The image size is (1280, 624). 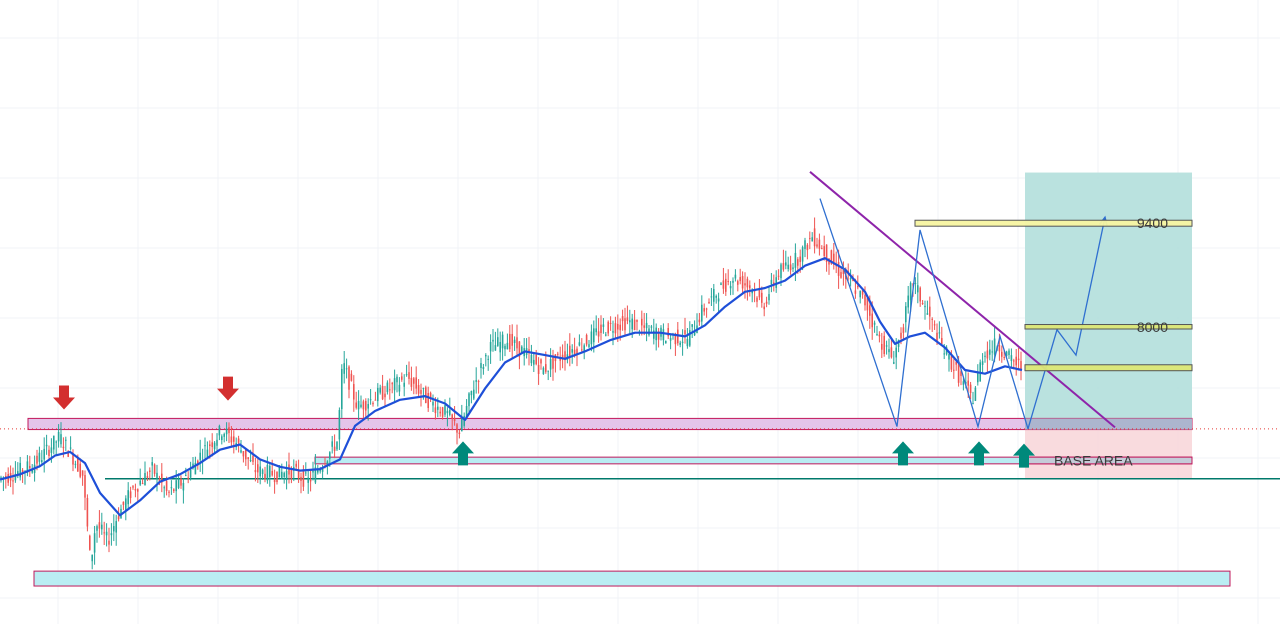 What do you see at coordinates (1108, 301) in the screenshot?
I see `target-zone` at bounding box center [1108, 301].